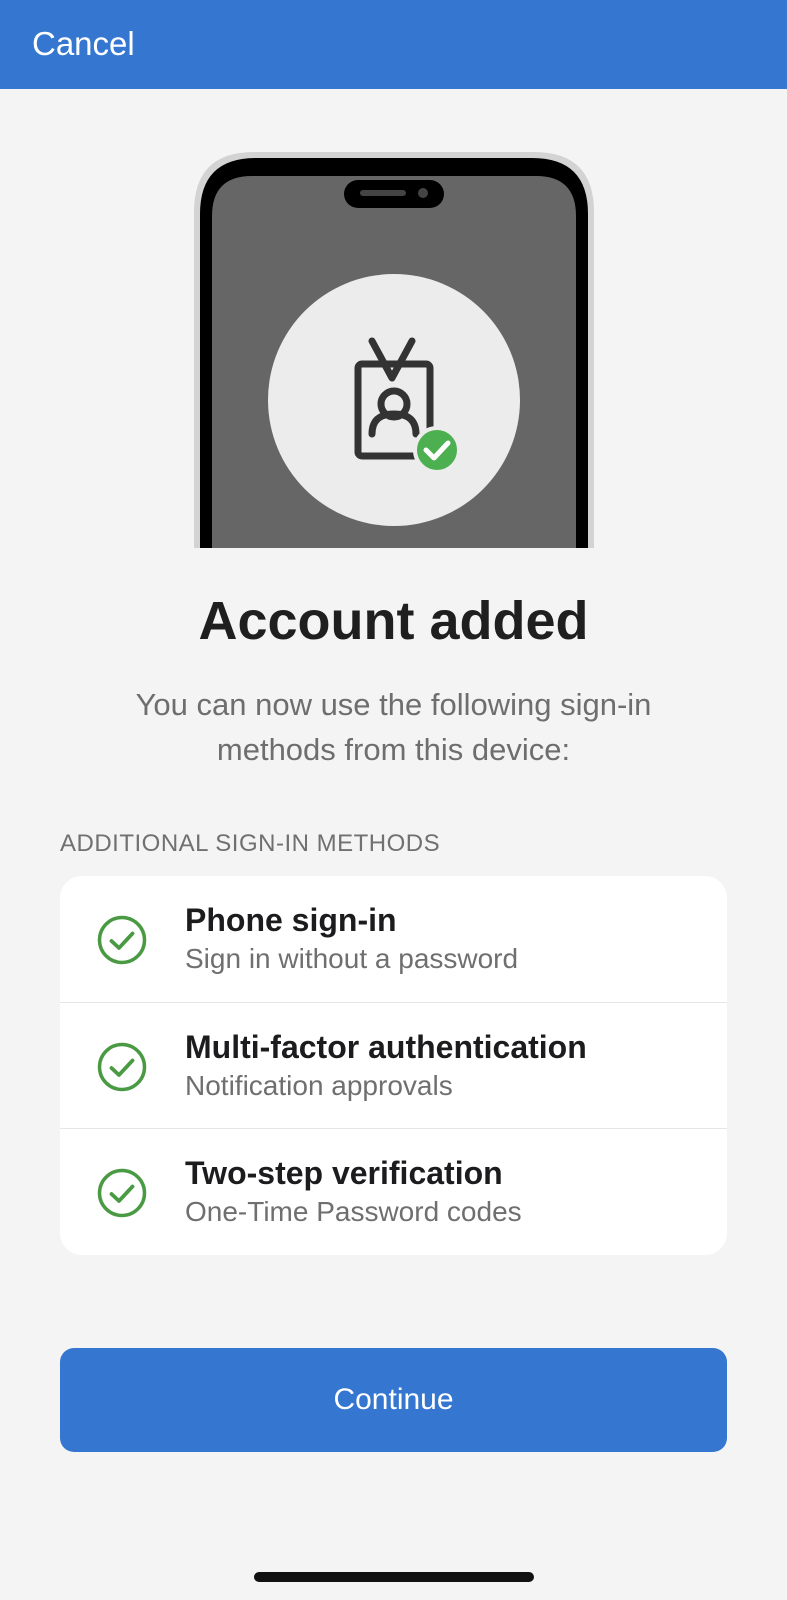 The height and width of the screenshot is (1600, 787). What do you see at coordinates (344, 1173) in the screenshot?
I see `method-title: Two-step verification` at bounding box center [344, 1173].